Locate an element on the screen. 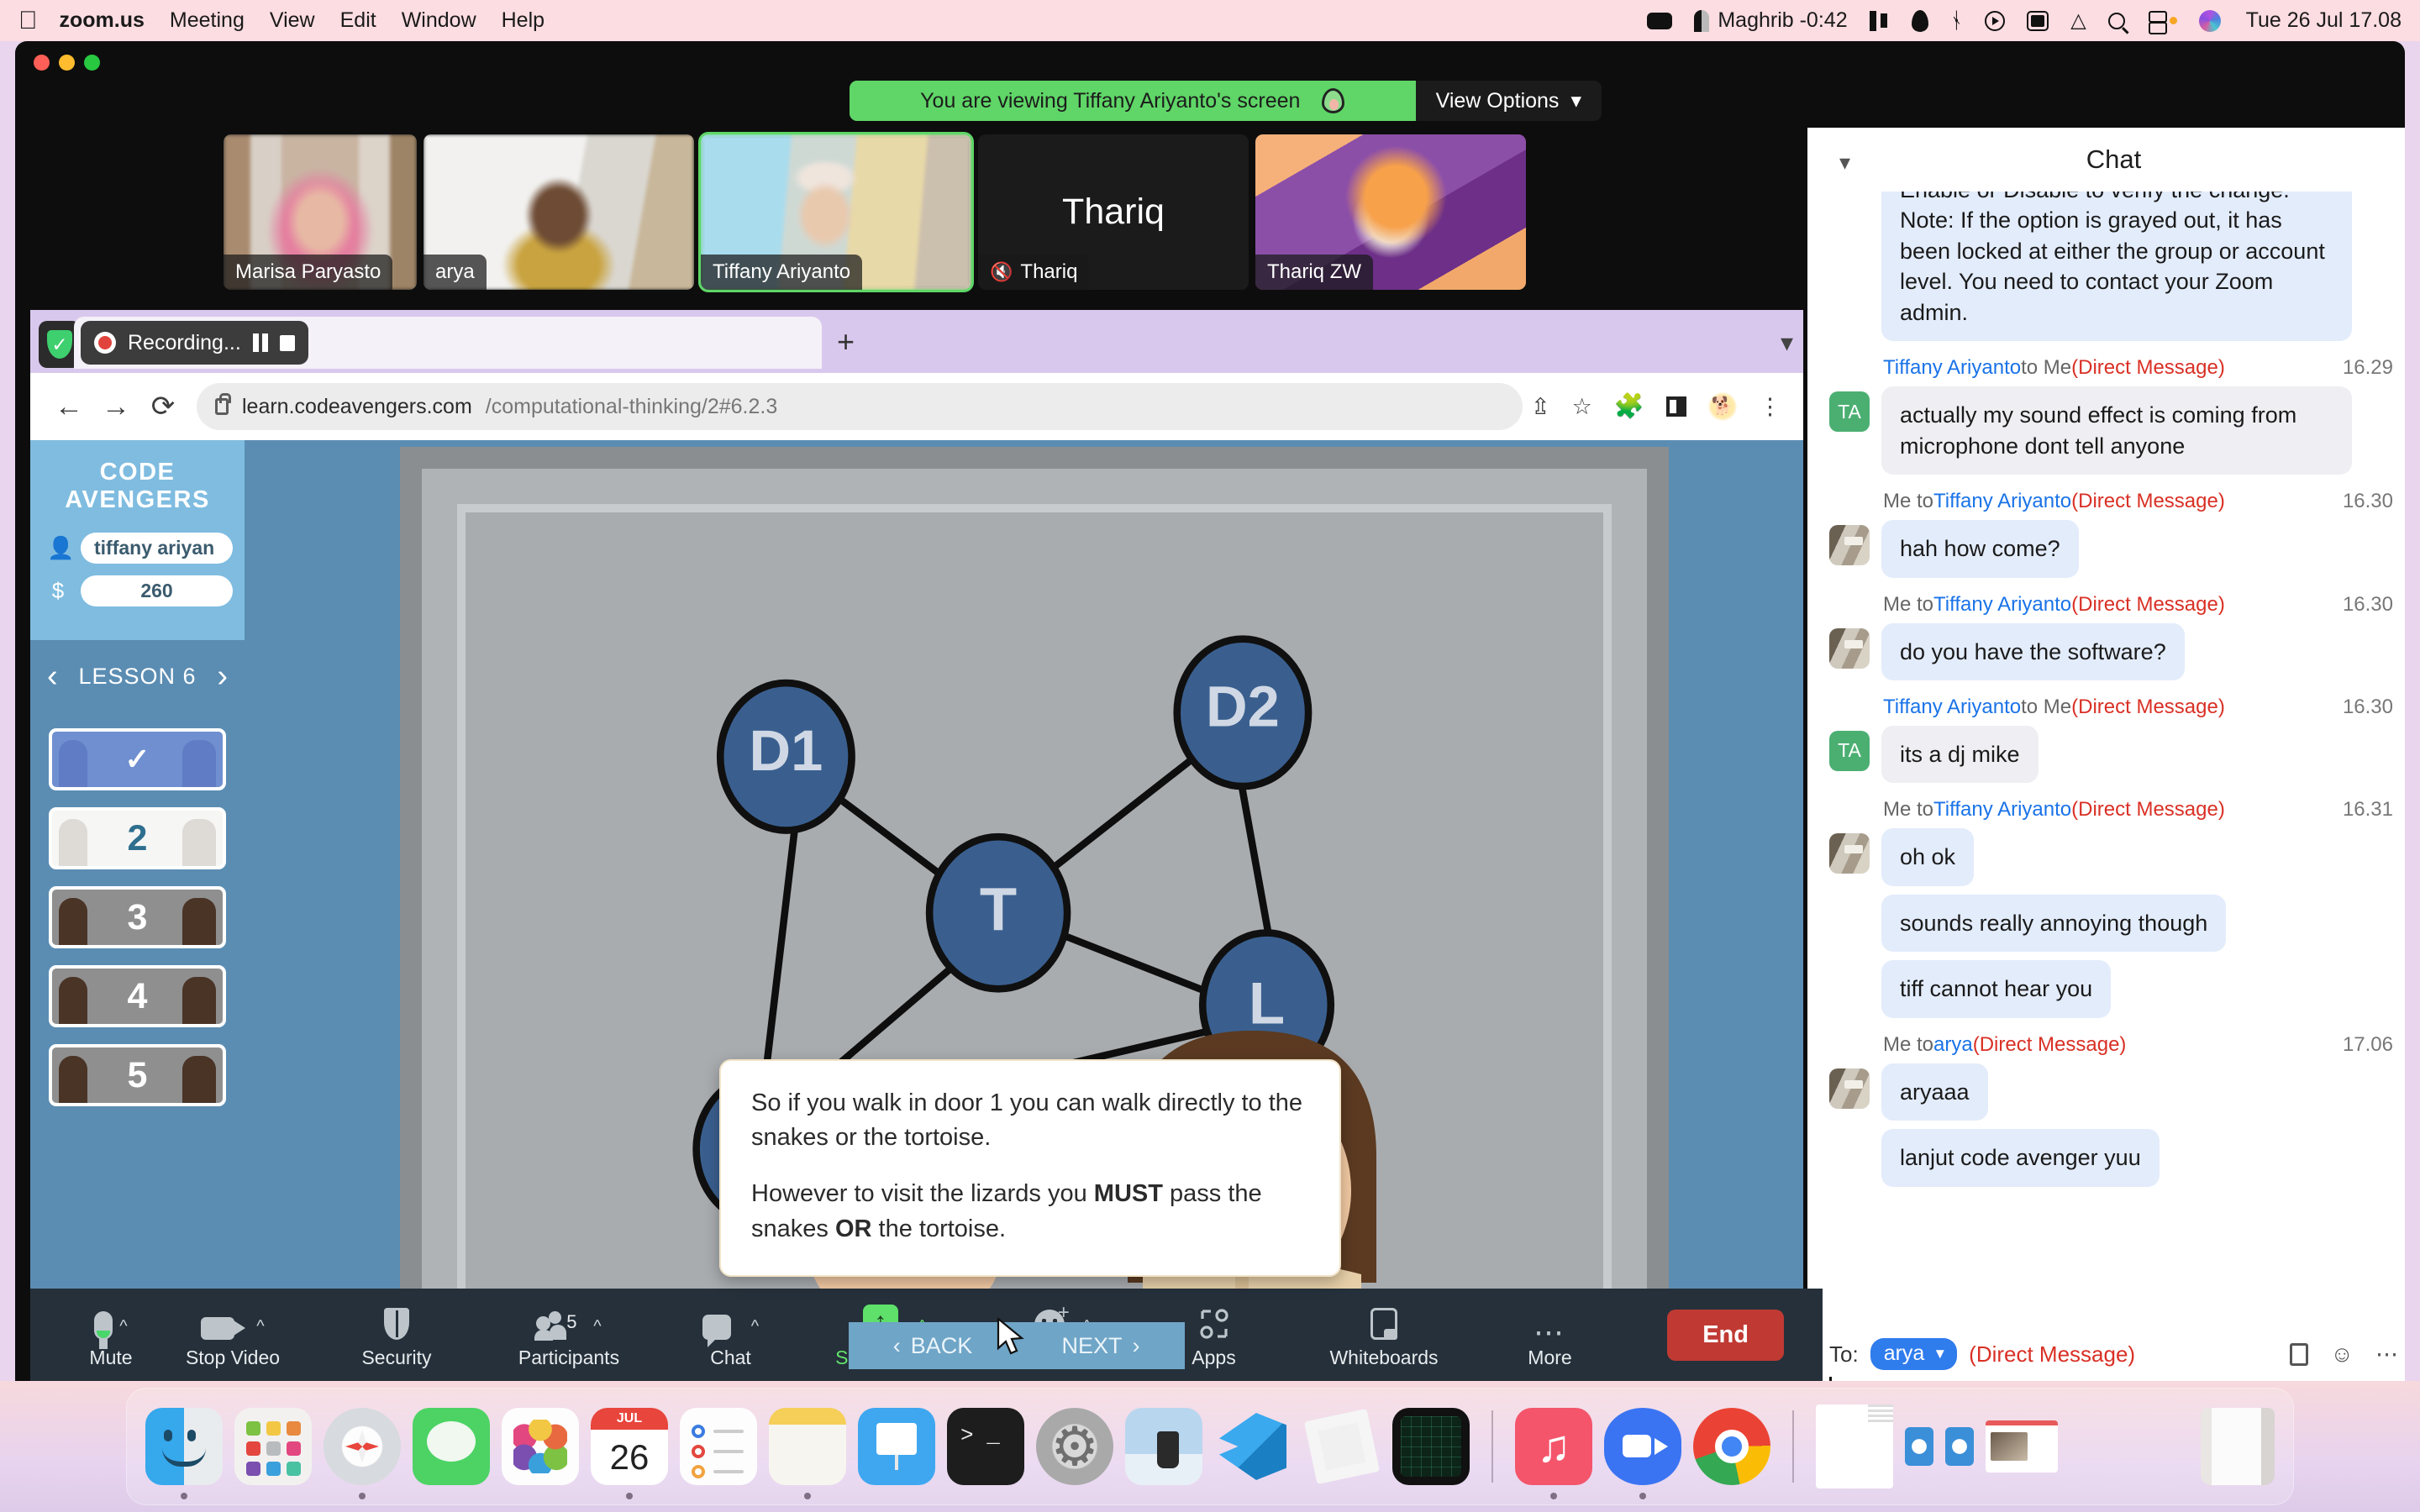  dock-finder-icon is located at coordinates (184, 1453).